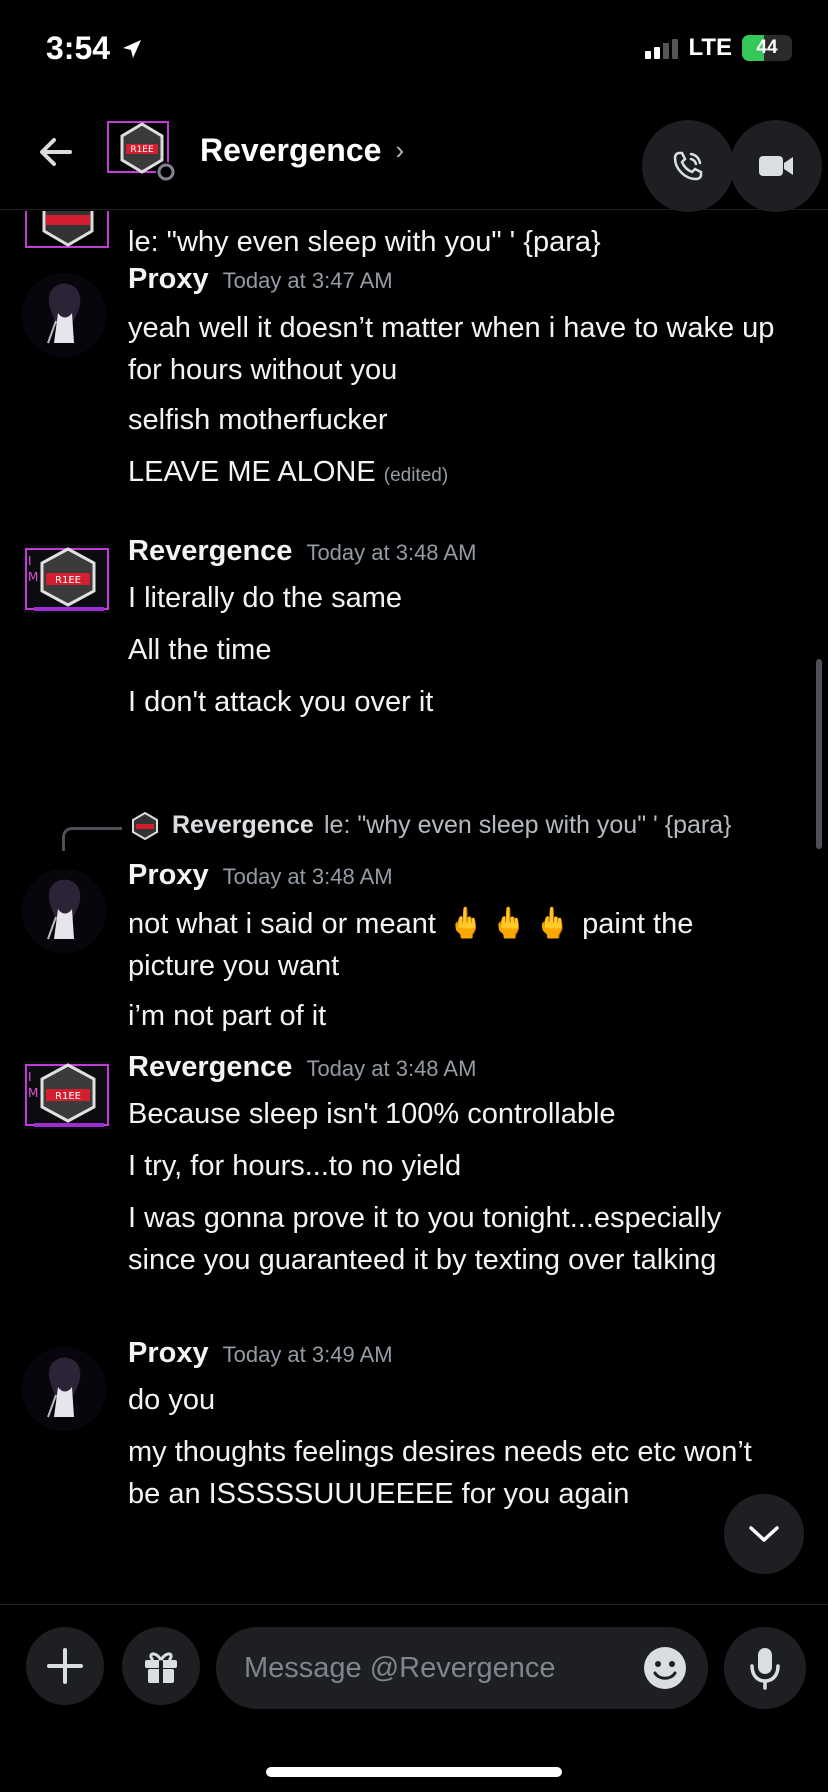  Describe the element at coordinates (234, 966) in the screenshot. I see `message-text-content: picture you want` at that location.